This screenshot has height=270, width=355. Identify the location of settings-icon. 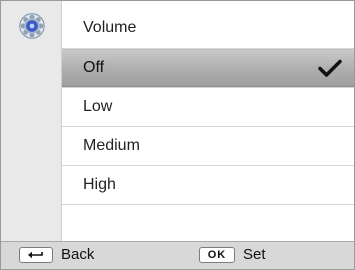
(32, 26).